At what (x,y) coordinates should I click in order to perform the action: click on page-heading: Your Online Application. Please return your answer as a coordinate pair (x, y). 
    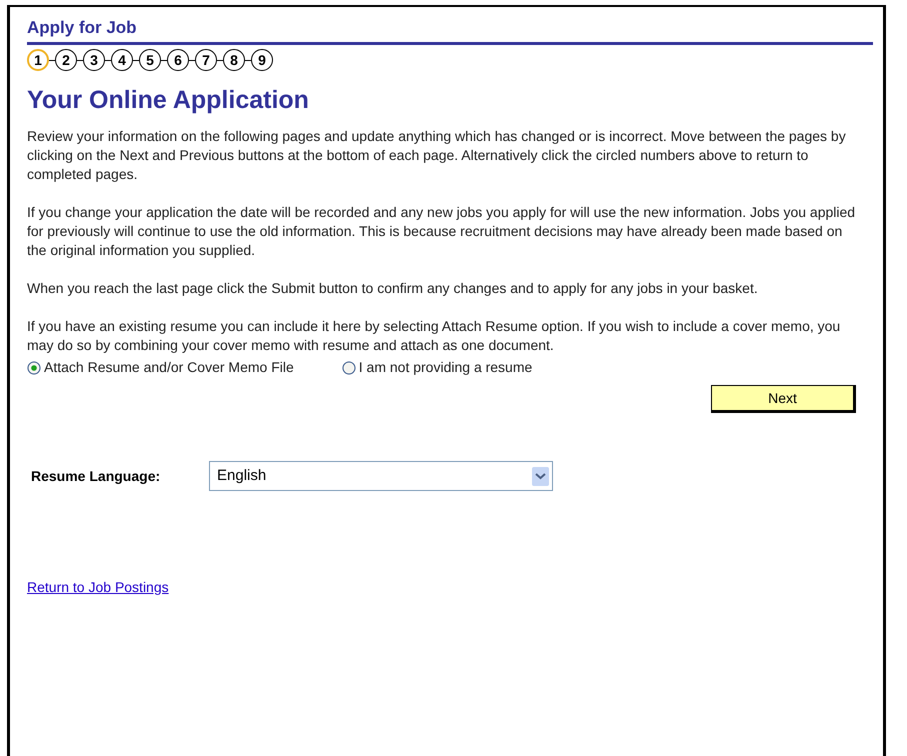
    Looking at the image, I should click on (168, 100).